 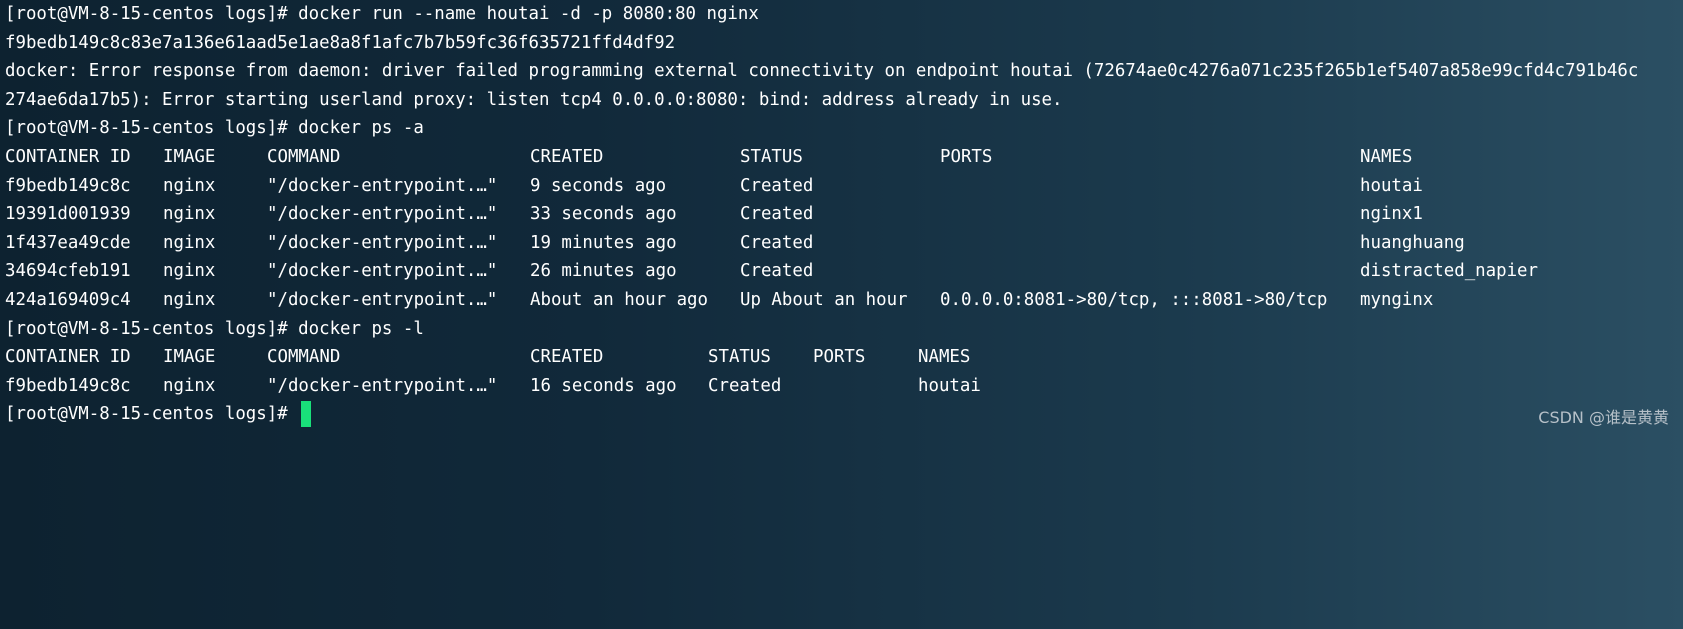 What do you see at coordinates (1449, 271) in the screenshot?
I see `names-cell: distracted_napier` at bounding box center [1449, 271].